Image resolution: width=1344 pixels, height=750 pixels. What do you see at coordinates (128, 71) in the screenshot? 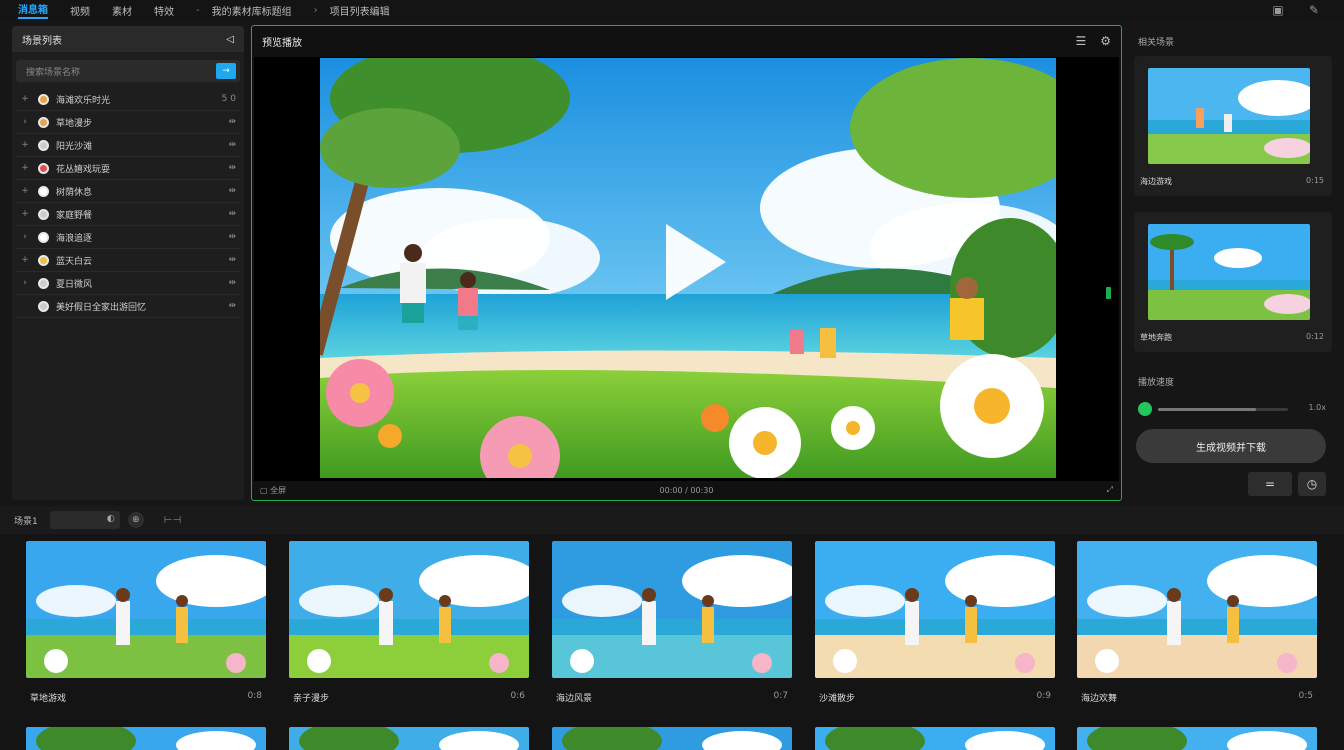
I see `scene-search-input: 搜索场景名称 →` at bounding box center [128, 71].